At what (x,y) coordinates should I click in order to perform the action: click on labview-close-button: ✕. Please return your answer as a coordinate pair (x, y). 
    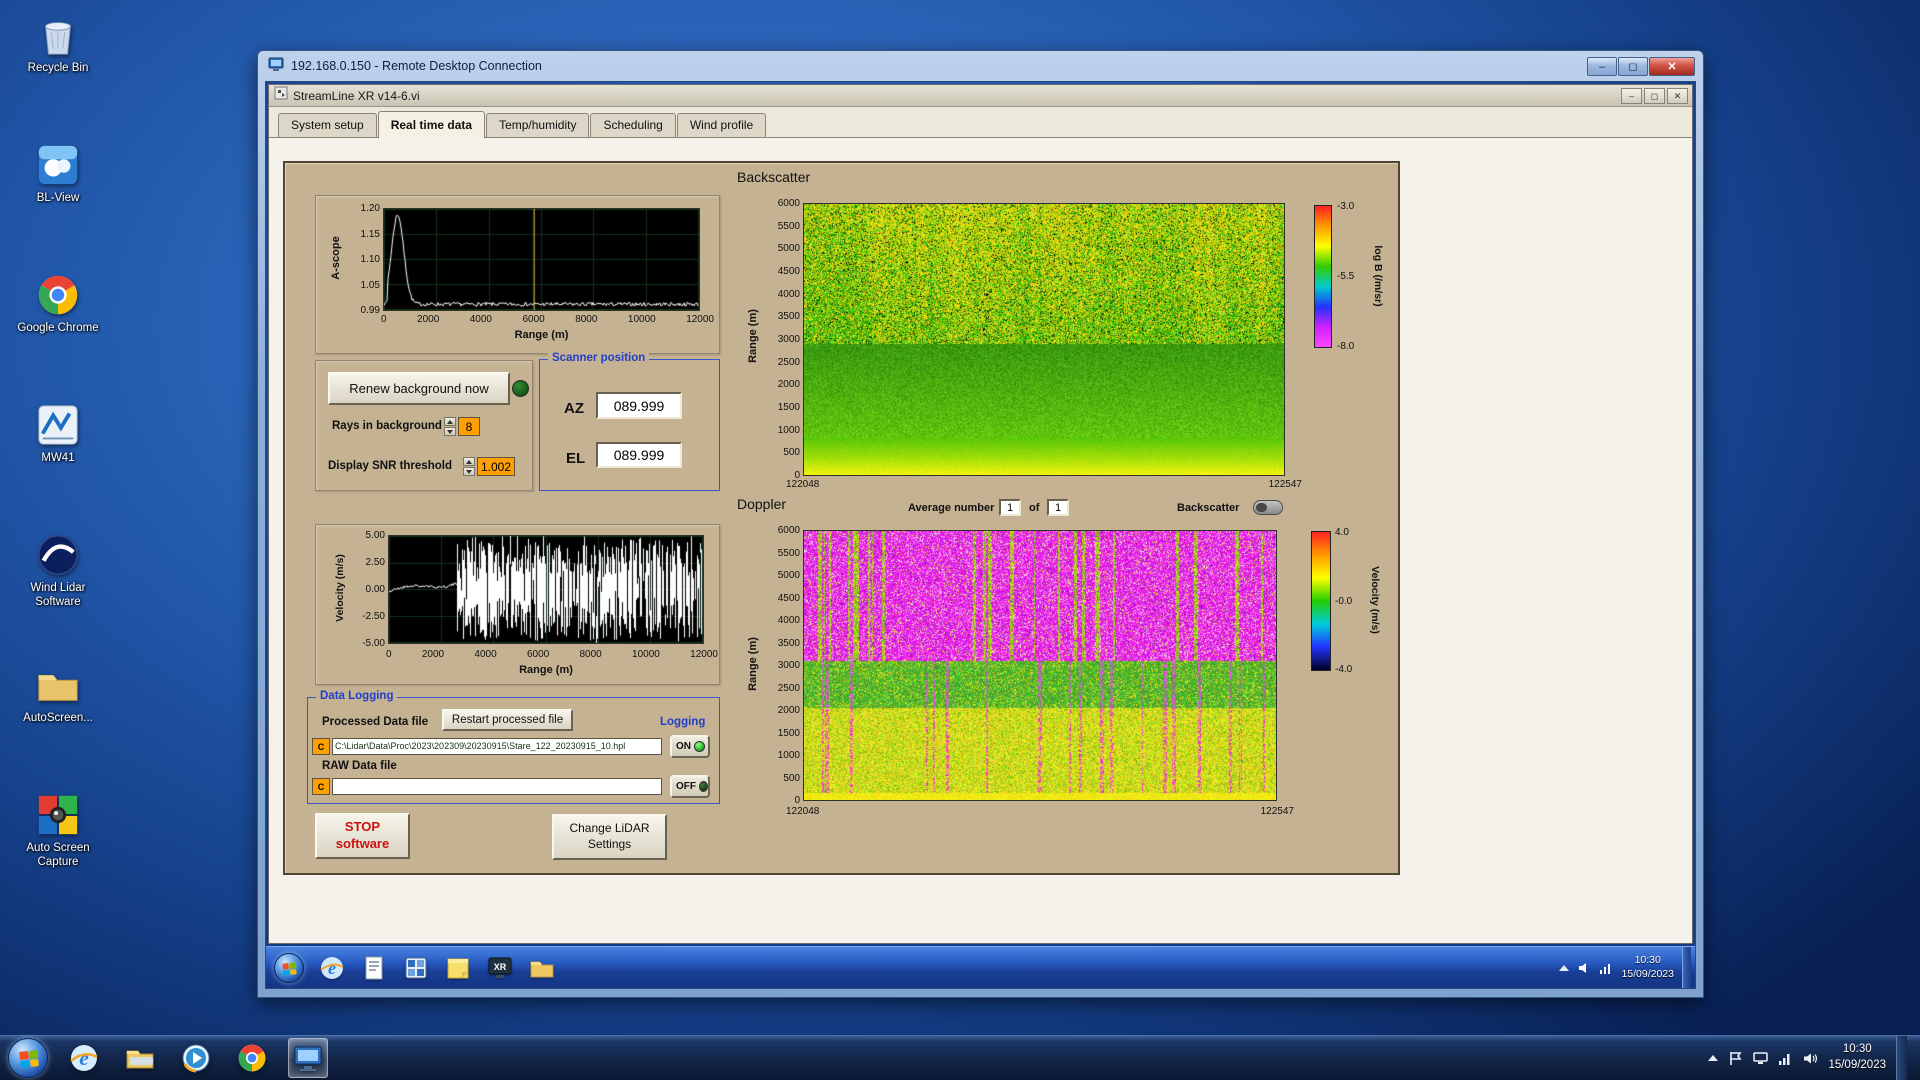
    Looking at the image, I should click on (1677, 96).